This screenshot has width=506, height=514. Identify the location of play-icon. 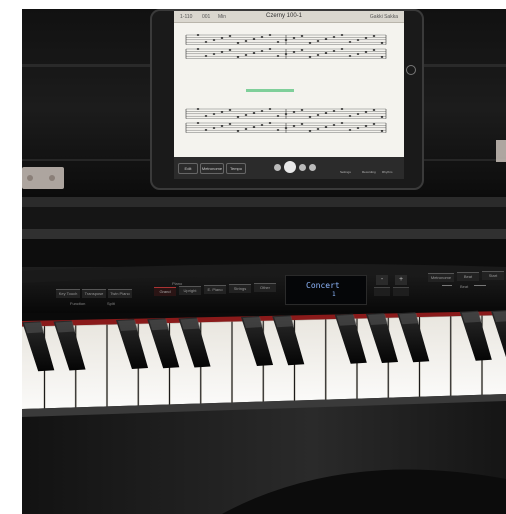
(290, 167).